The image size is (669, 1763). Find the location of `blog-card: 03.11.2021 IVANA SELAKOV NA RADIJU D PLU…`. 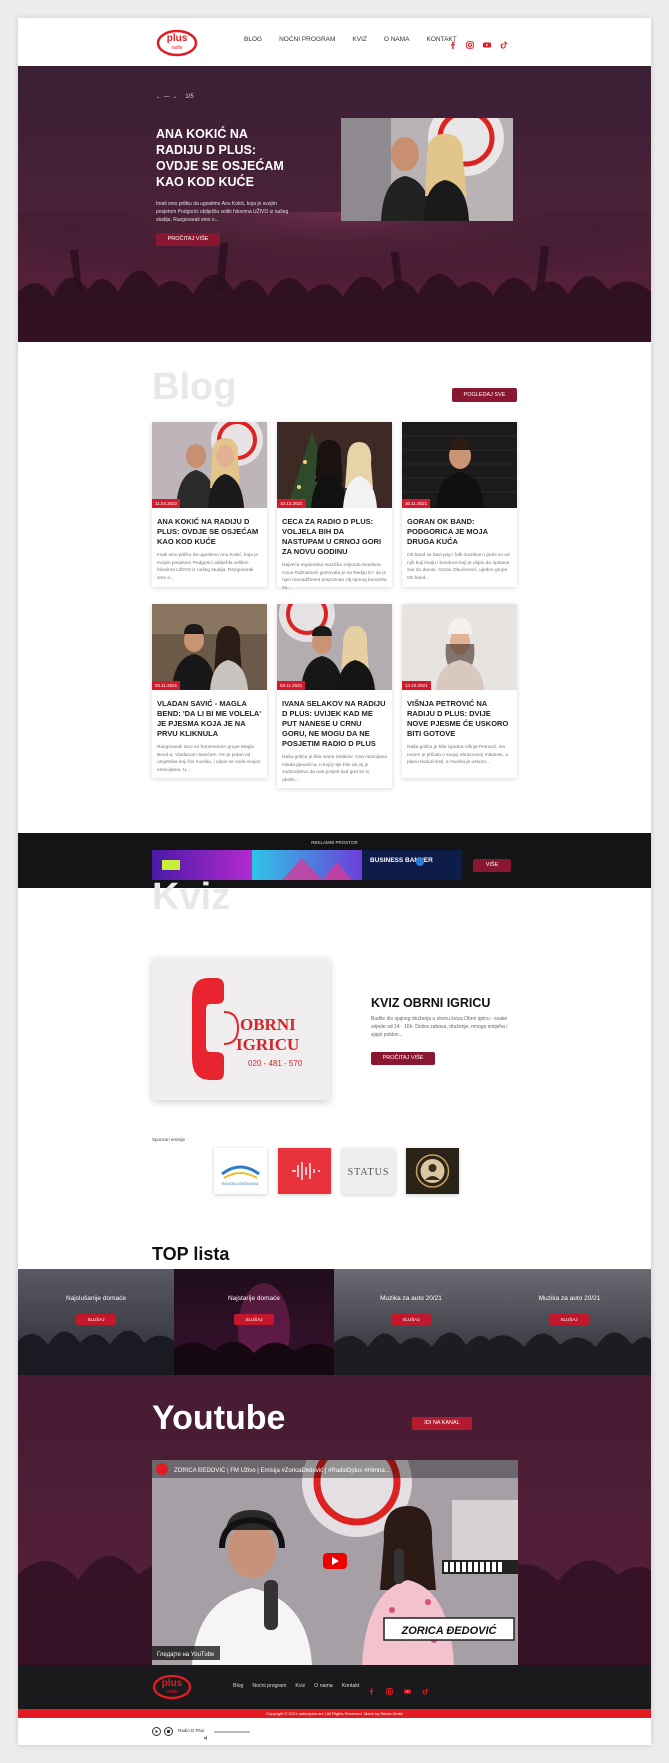

blog-card: 03.11.2021 IVANA SELAKOV NA RADIJU D PLU… is located at coordinates (334, 696).